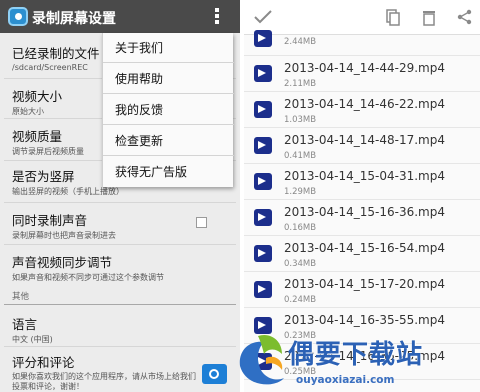 Image resolution: width=480 pixels, height=392 pixels. I want to click on pref-summary: 如果你喜欢我们的这个应用程序，请从市场上给我们投票和评论，谢谢！, so click(104, 381).